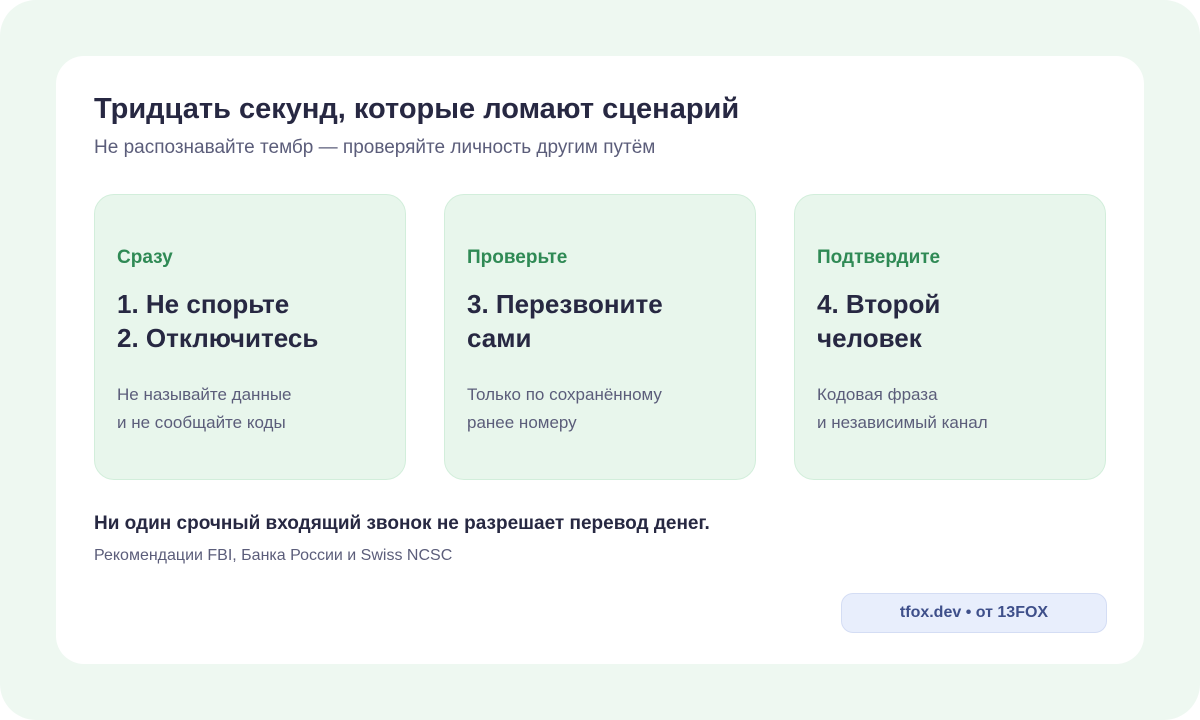  What do you see at coordinates (603, 409) in the screenshot?
I see `step-description: Только по сохранённому ранее номеру` at bounding box center [603, 409].